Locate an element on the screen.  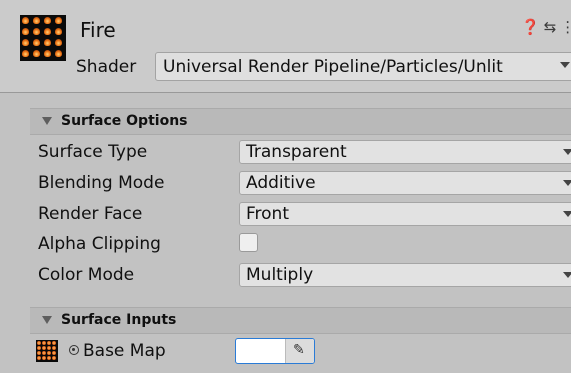
object-picker-icon is located at coordinates (74, 350).